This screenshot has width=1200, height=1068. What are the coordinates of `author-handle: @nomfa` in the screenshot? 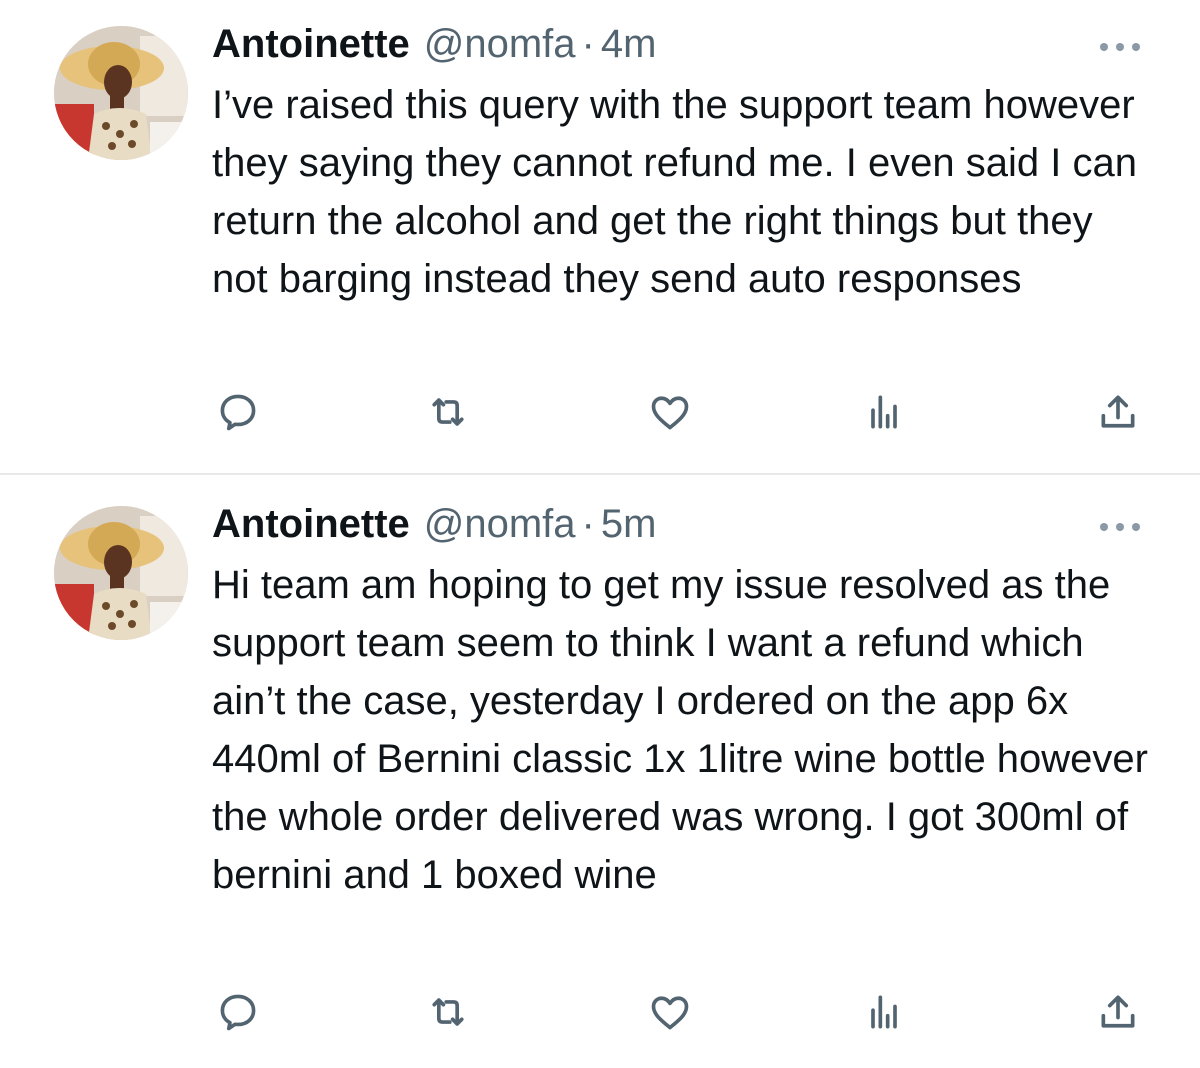 It's located at (500, 524).